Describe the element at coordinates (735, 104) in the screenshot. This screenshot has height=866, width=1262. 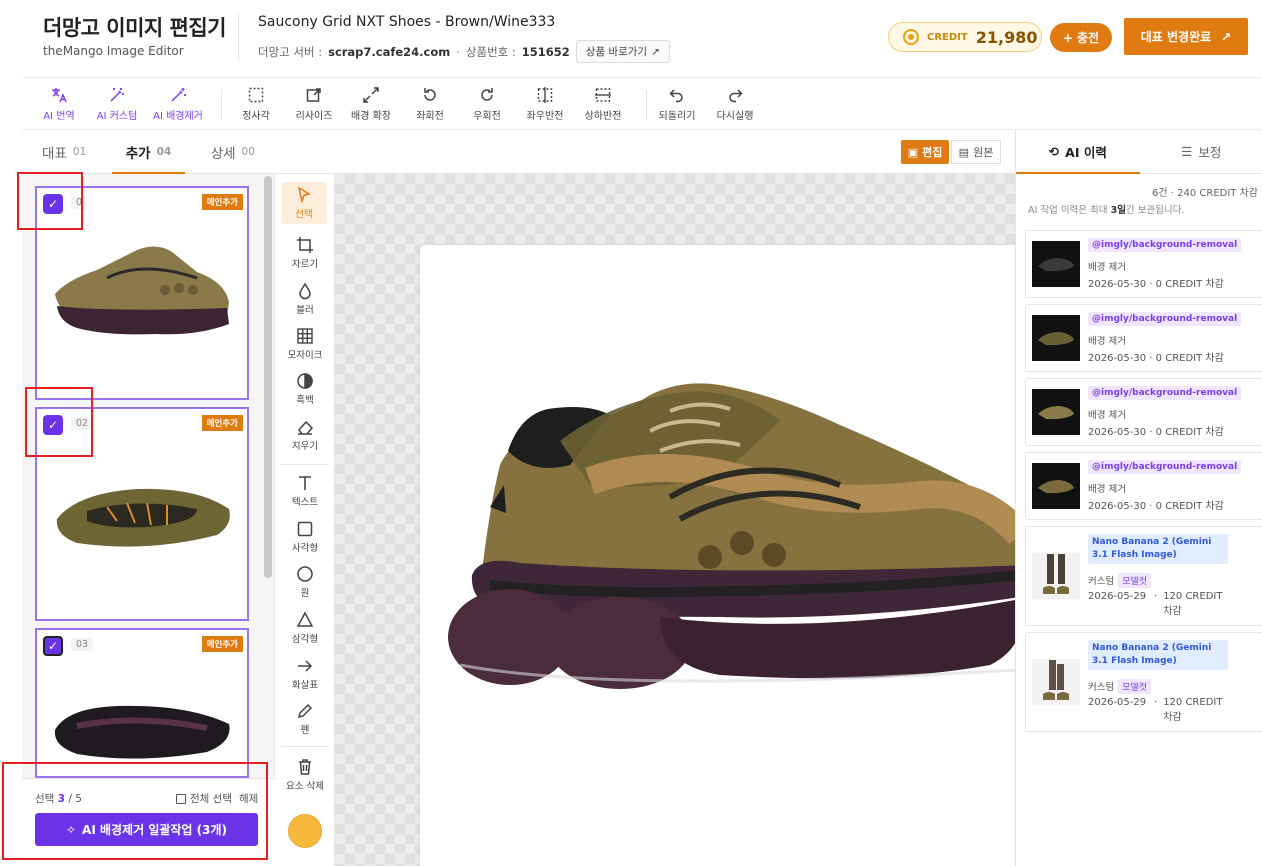
I see `redo-button: 다시실행` at that location.